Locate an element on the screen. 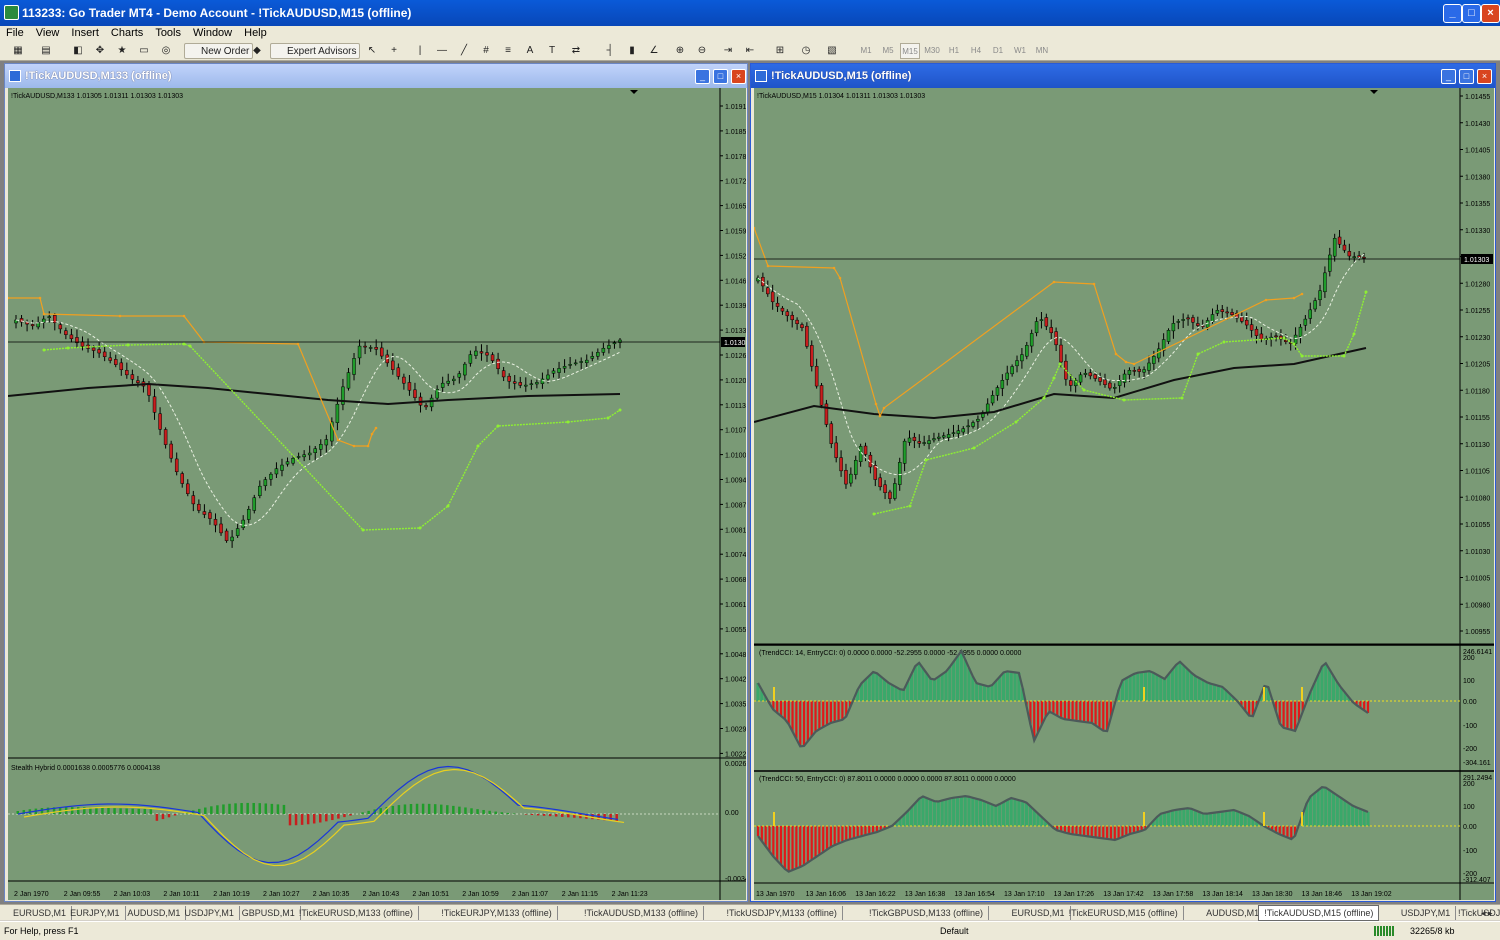  price-label: 1.01030 is located at coordinates (1477, 552).